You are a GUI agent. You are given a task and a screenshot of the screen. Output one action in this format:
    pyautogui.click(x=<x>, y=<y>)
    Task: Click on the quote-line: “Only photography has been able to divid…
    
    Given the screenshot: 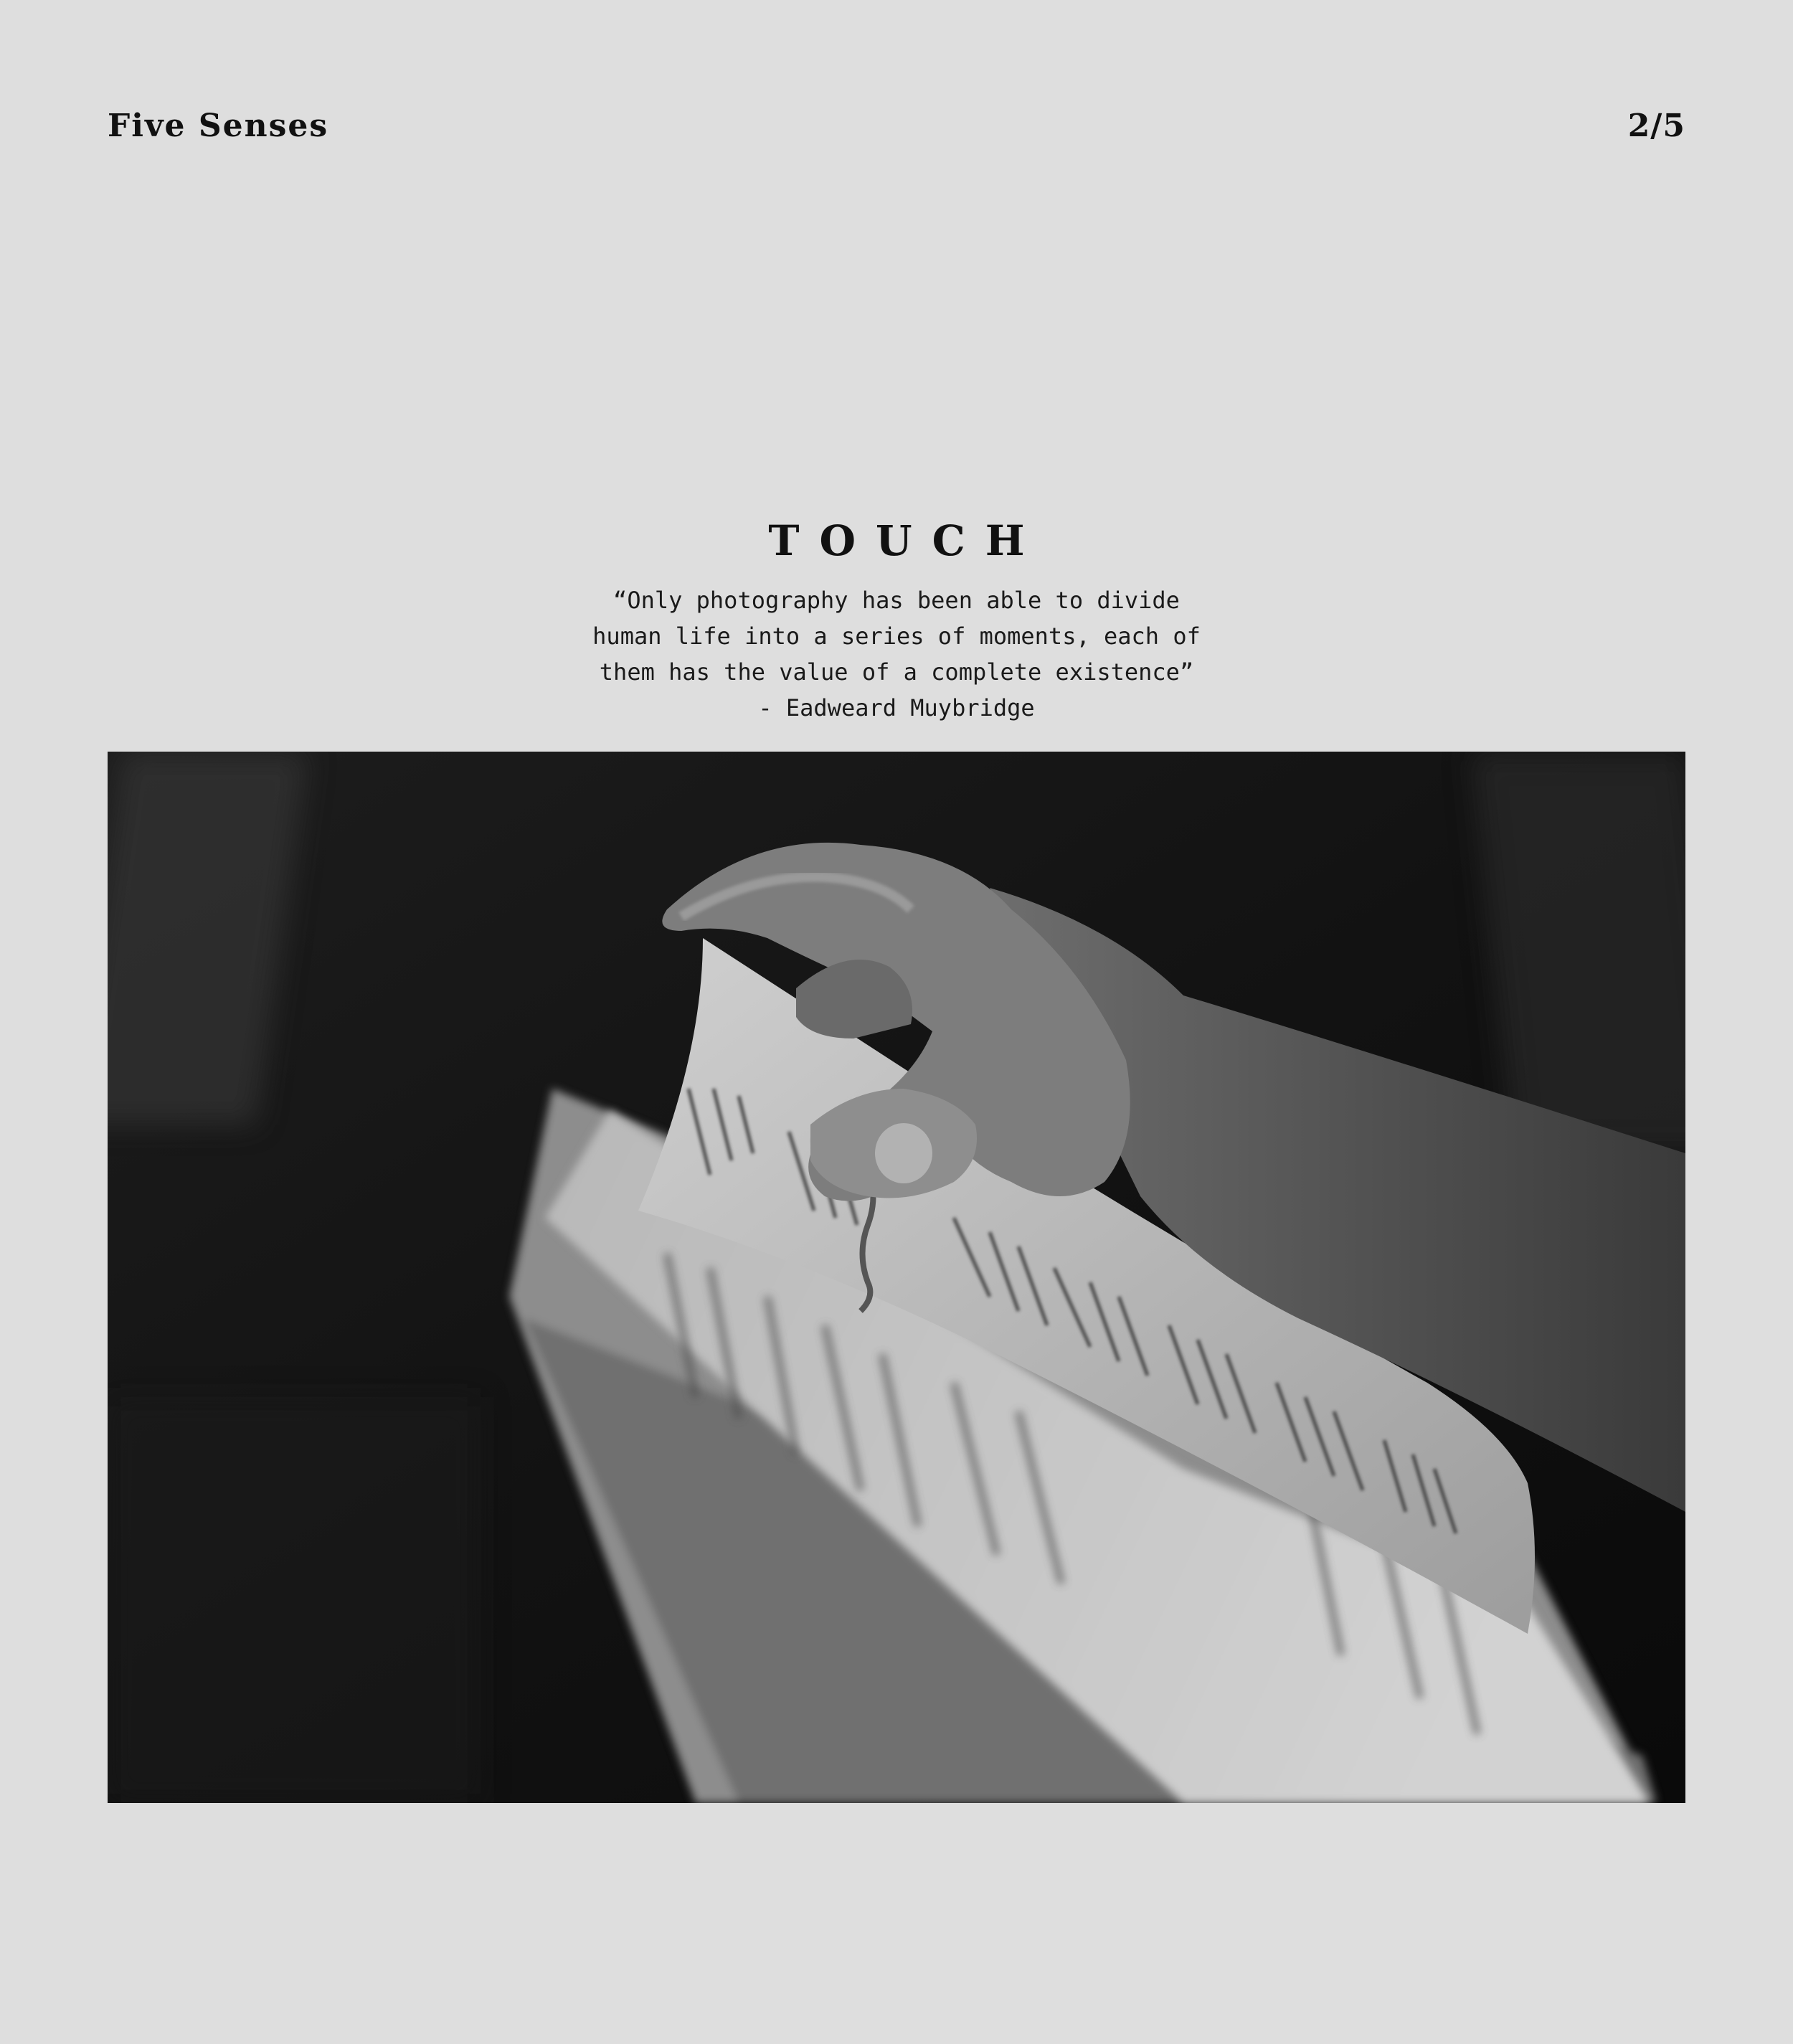 What is the action you would take?
    pyautogui.click(x=896, y=600)
    